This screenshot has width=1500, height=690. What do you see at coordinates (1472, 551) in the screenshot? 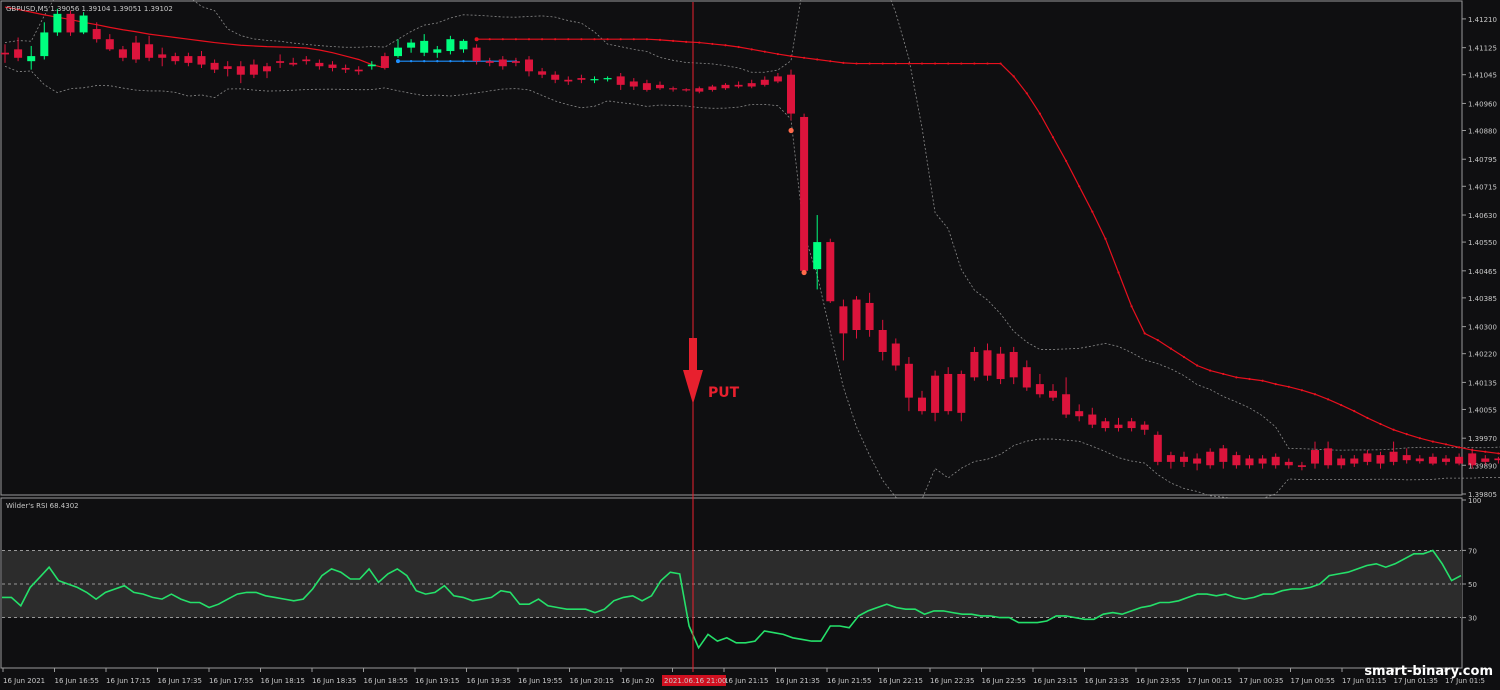
I see `rsi-tick-label: 70` at bounding box center [1472, 551].